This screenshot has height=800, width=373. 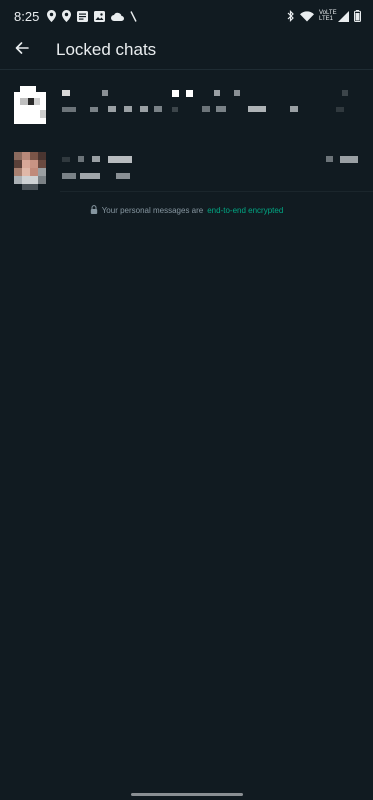 I want to click on battery-icon, so click(x=357, y=16).